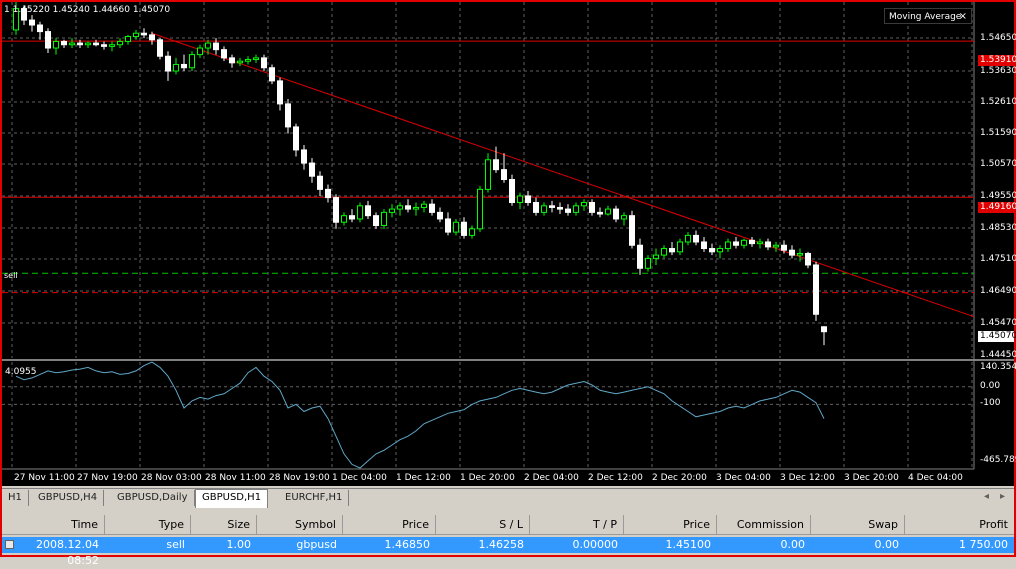 The height and width of the screenshot is (569, 1016). Describe the element at coordinates (807, 478) in the screenshot. I see `time-tick: 3 Dec 12:00` at that location.